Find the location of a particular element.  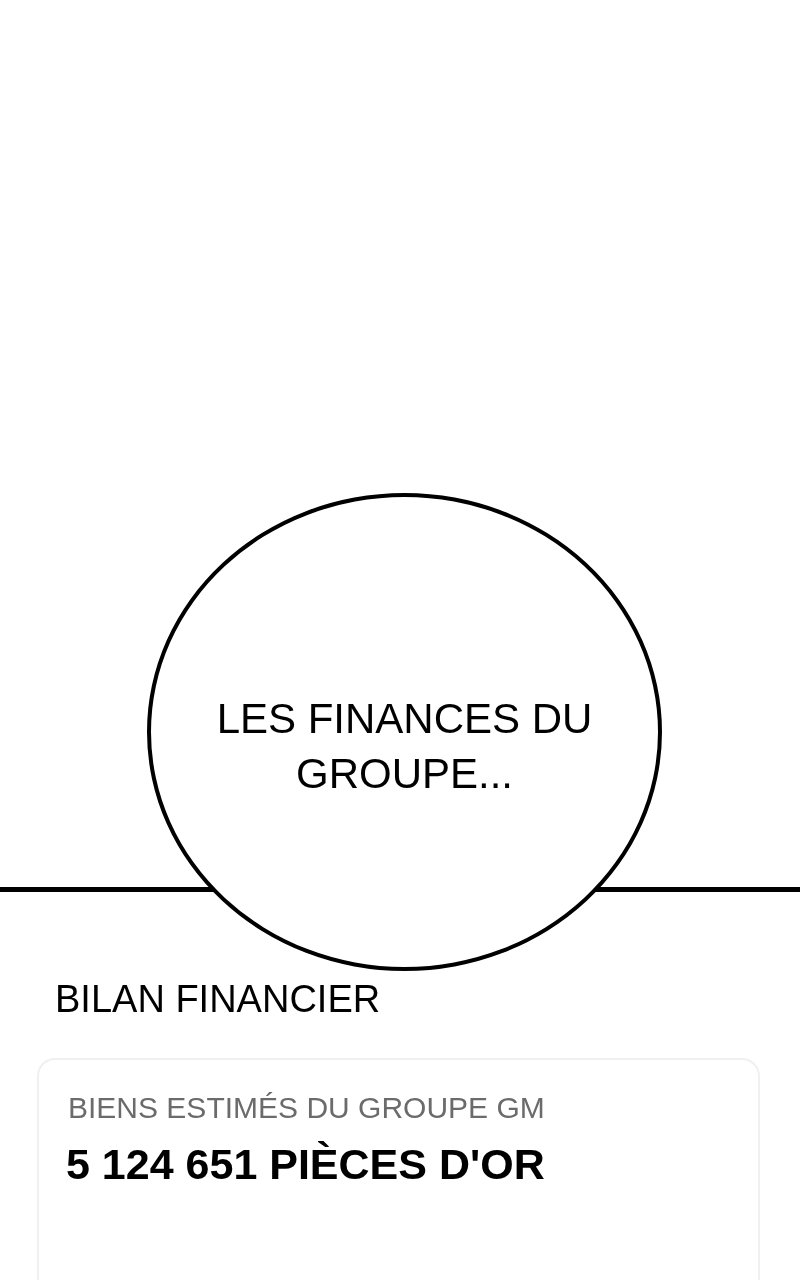

card-label: BIENS ESTIMÉS DU GROUPE GM is located at coordinates (306, 1108).